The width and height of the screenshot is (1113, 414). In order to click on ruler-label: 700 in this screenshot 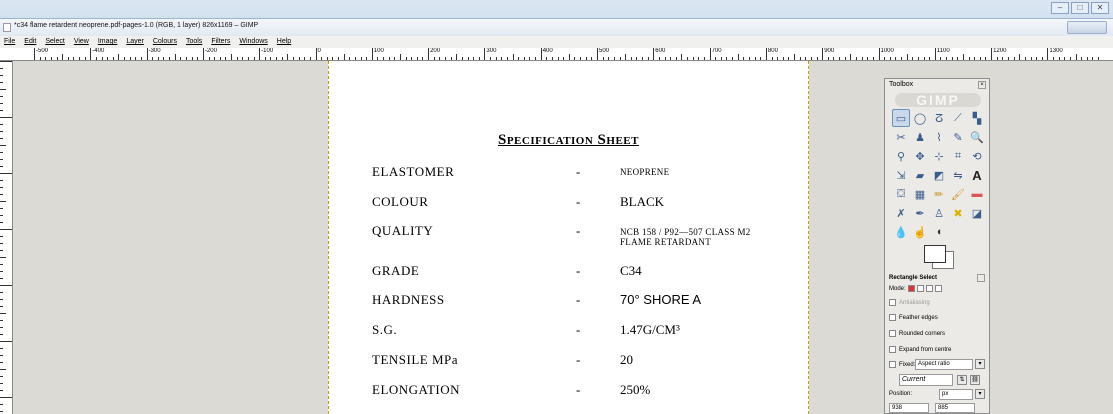, I will do `click(716, 51)`.